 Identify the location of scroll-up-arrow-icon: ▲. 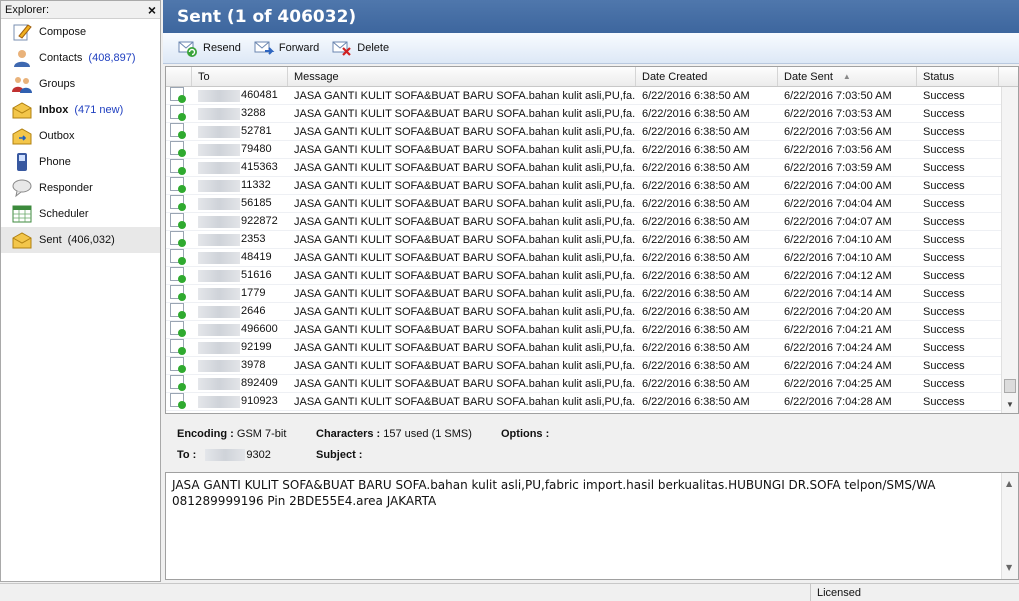
(1009, 484).